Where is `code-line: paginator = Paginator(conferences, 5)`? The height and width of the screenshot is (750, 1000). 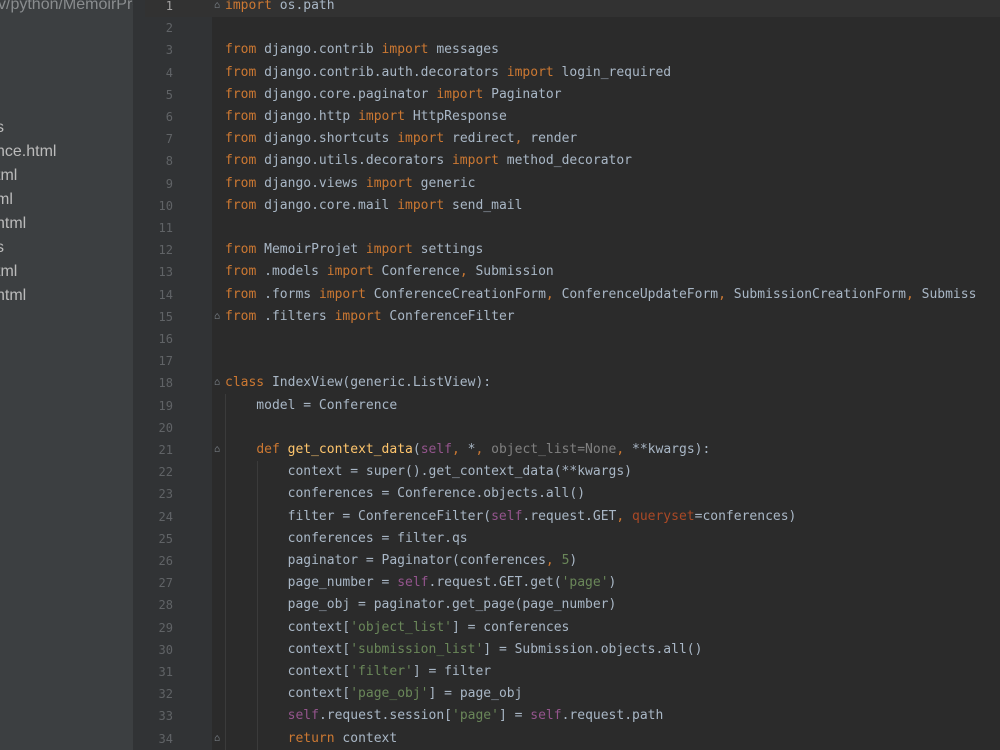
code-line: paginator = Paginator(conferences, 5) is located at coordinates (401, 561).